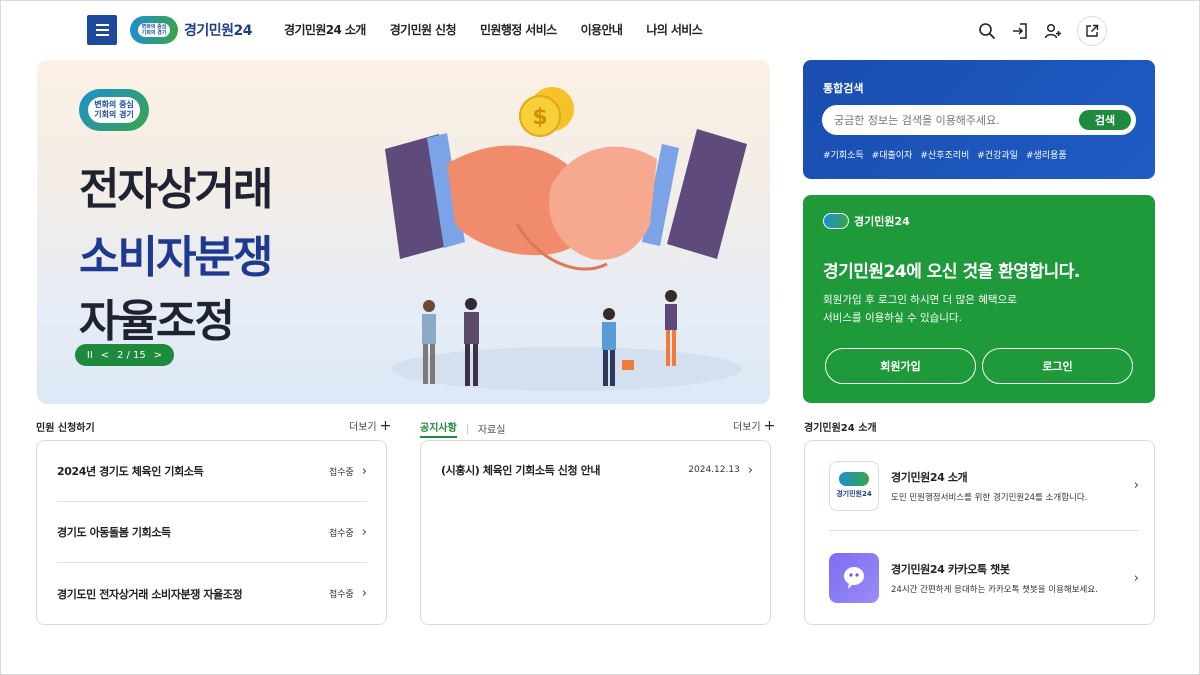  What do you see at coordinates (218, 31) in the screenshot?
I see `logo-text: 경기민원24` at bounding box center [218, 31].